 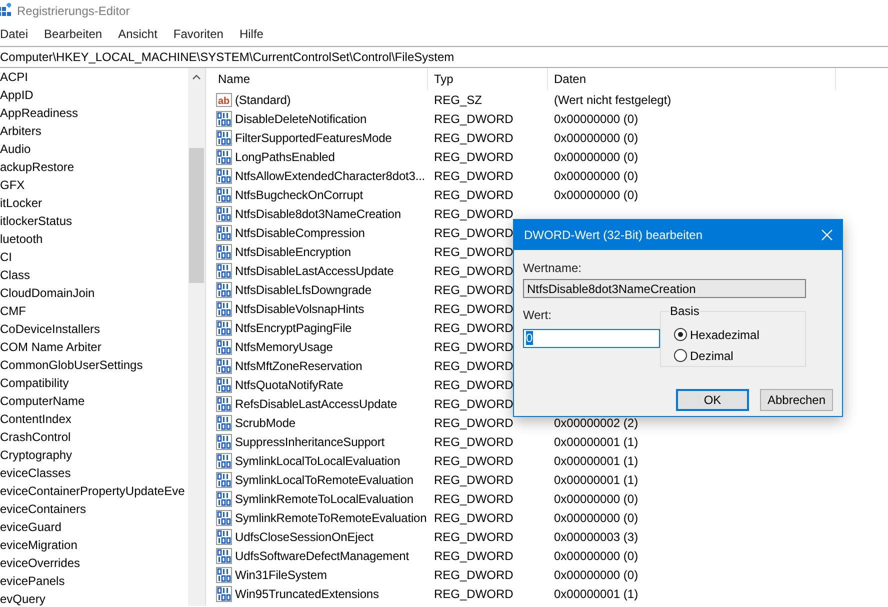 What do you see at coordinates (94, 257) in the screenshot?
I see `tree-item: CI` at bounding box center [94, 257].